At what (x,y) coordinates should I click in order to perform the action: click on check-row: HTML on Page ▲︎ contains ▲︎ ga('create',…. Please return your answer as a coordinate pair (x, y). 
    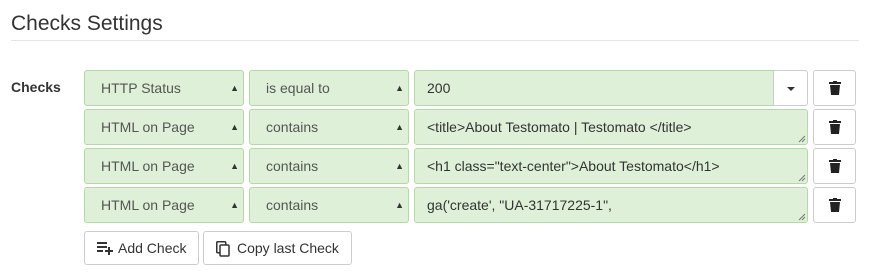
    Looking at the image, I should click on (470, 205).